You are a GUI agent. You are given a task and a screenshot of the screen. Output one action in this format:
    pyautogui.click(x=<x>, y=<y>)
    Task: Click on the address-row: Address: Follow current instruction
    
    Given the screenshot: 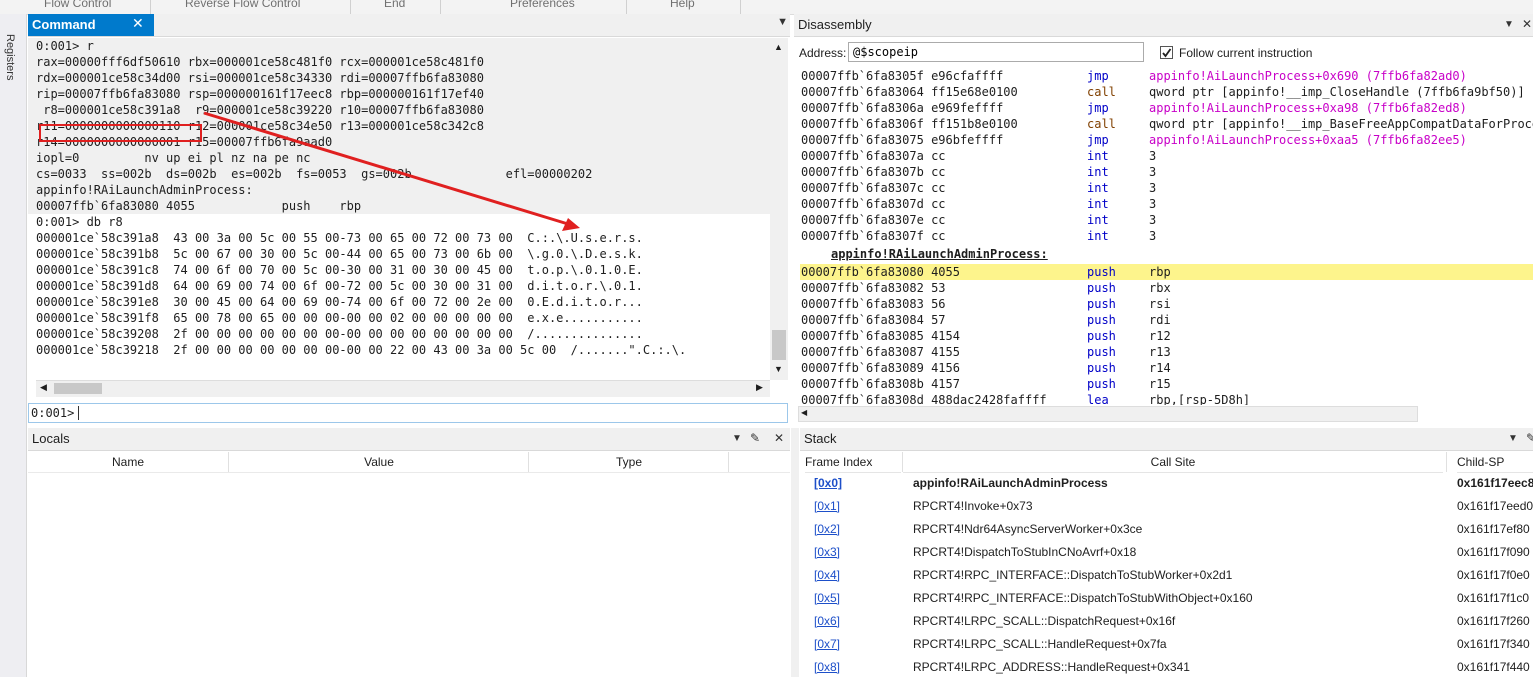 What is the action you would take?
    pyautogui.click(x=1163, y=53)
    